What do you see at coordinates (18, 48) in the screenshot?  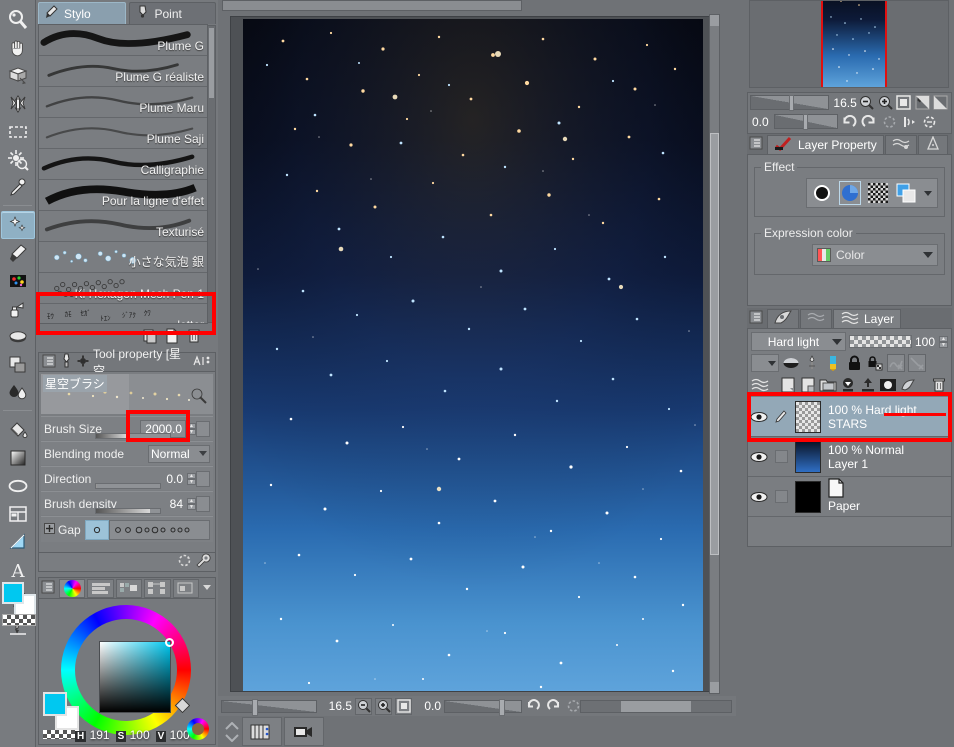 I see `hand-tool` at bounding box center [18, 48].